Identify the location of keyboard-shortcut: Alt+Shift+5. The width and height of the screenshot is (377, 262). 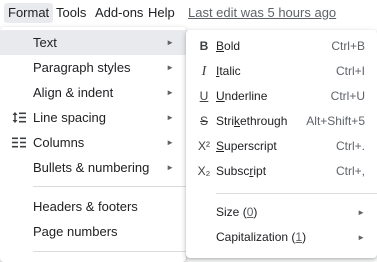
(335, 121).